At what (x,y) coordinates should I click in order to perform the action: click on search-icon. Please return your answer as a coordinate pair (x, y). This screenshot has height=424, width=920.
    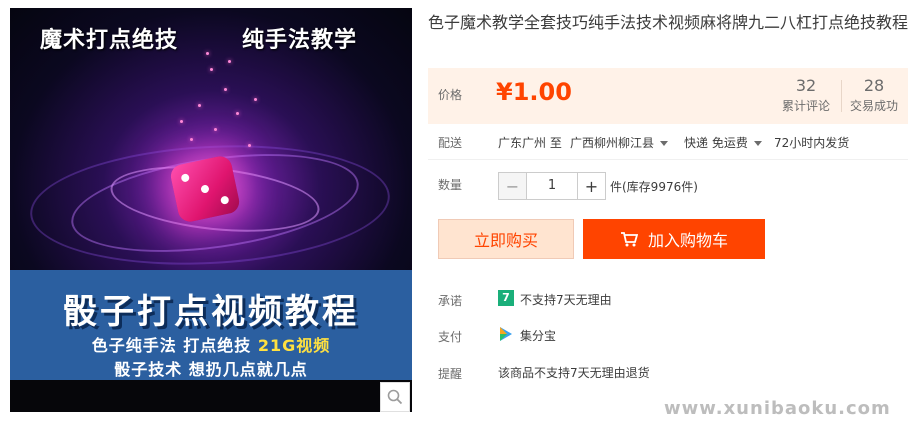
    Looking at the image, I should click on (395, 397).